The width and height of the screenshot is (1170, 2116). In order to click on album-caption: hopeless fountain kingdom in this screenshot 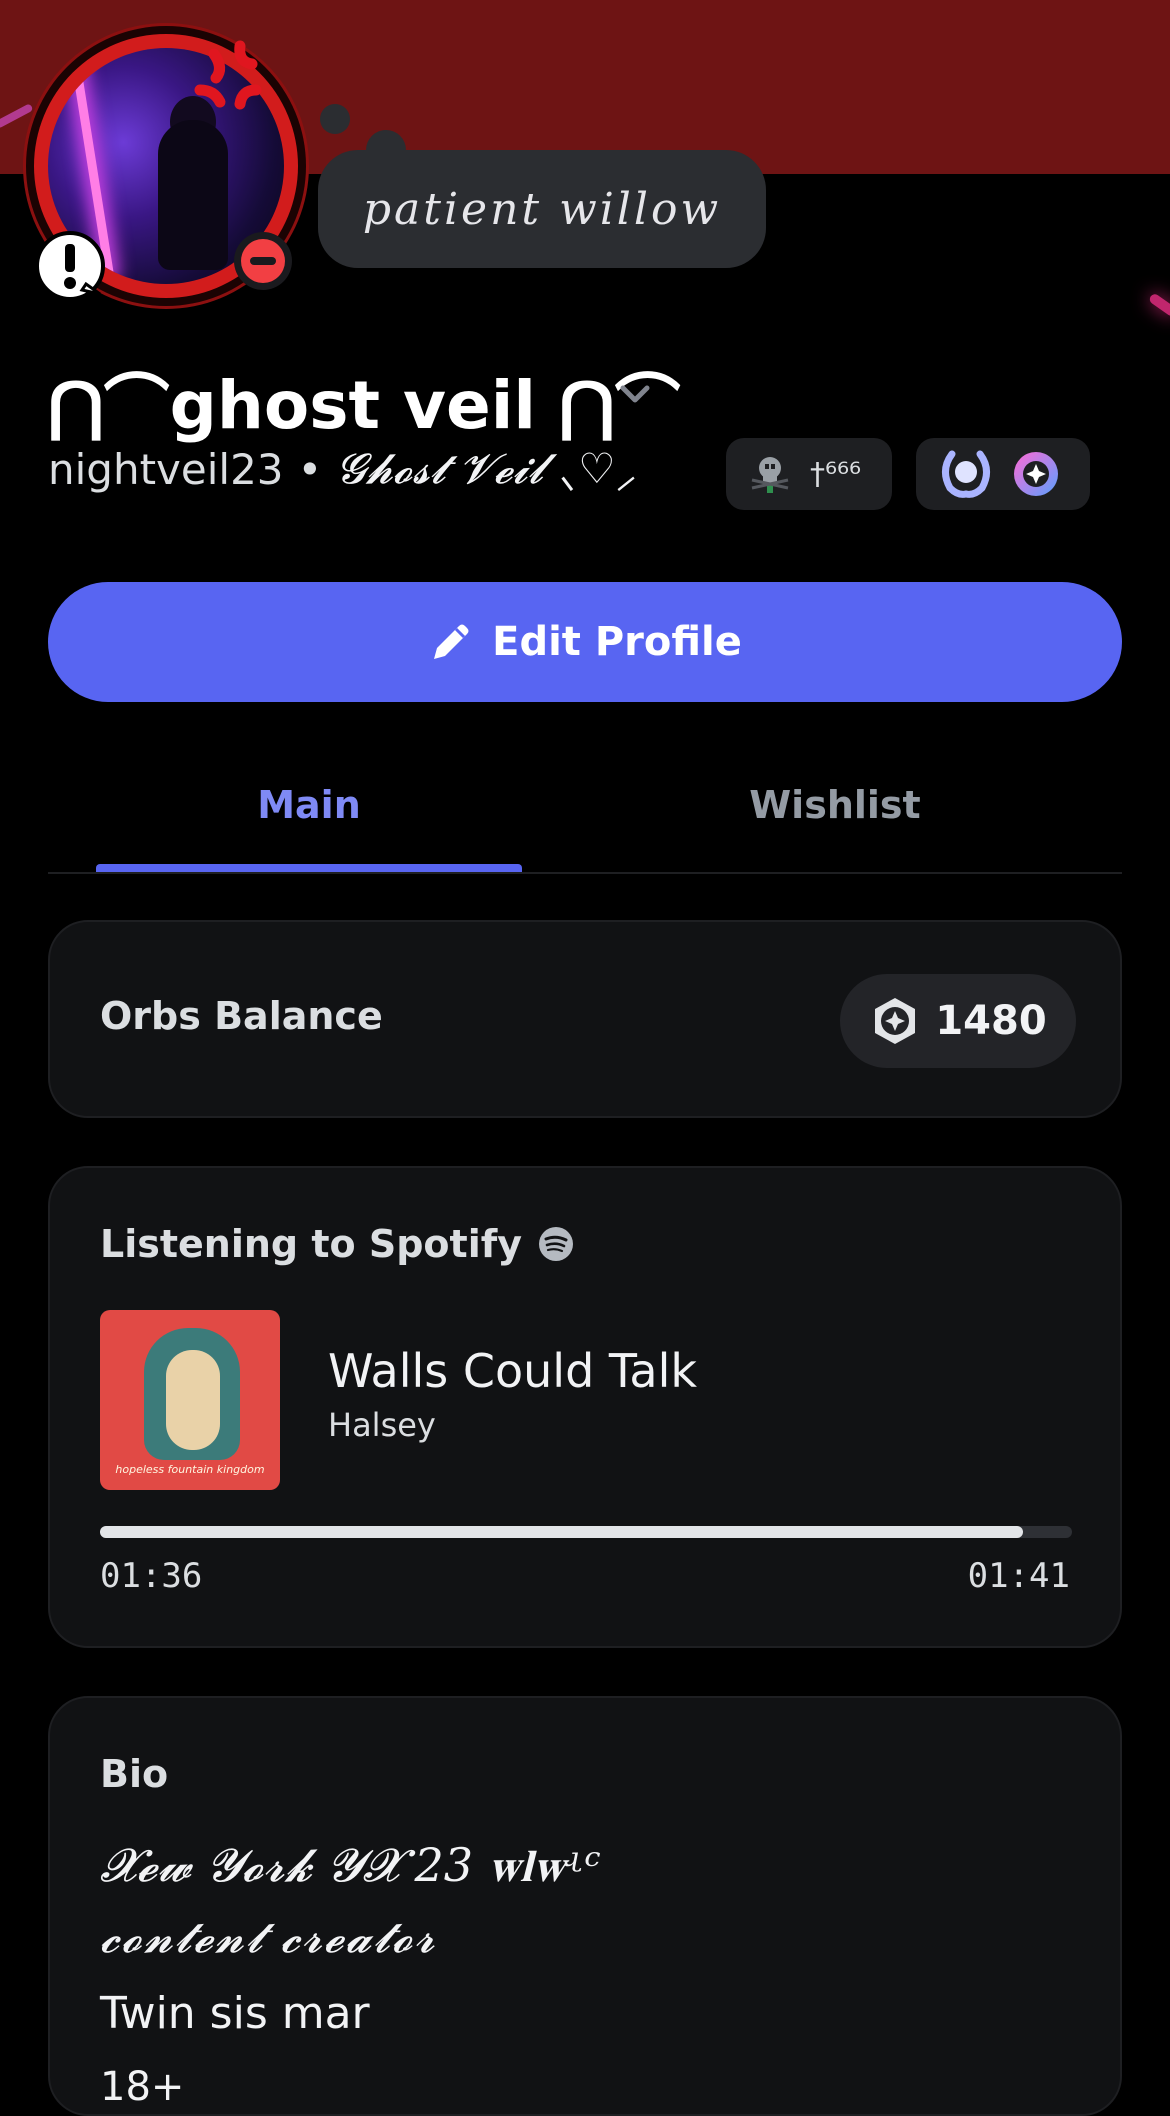, I will do `click(190, 1469)`.